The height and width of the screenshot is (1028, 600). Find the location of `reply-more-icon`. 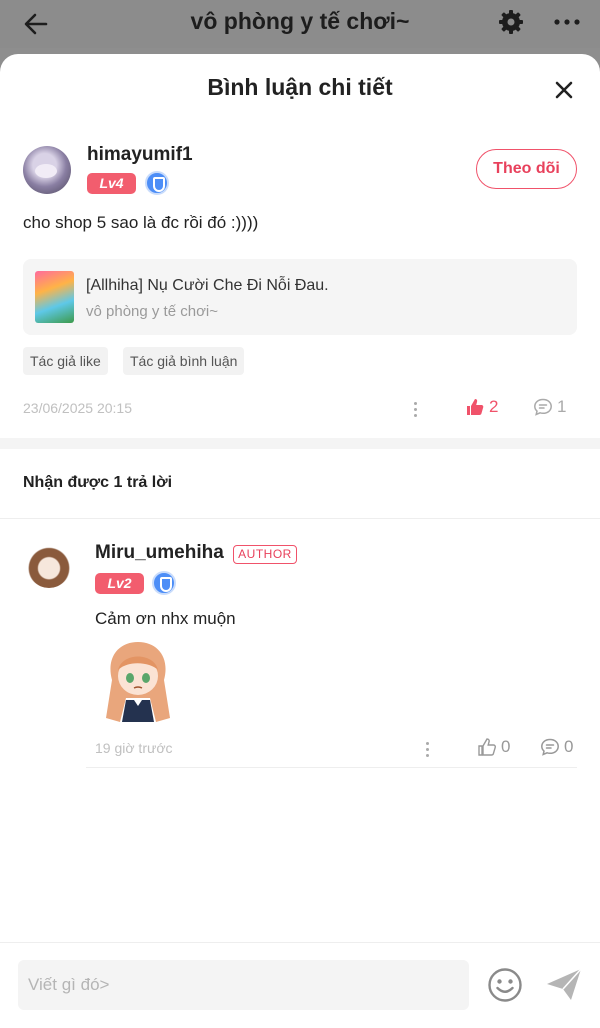

reply-more-icon is located at coordinates (427, 750).